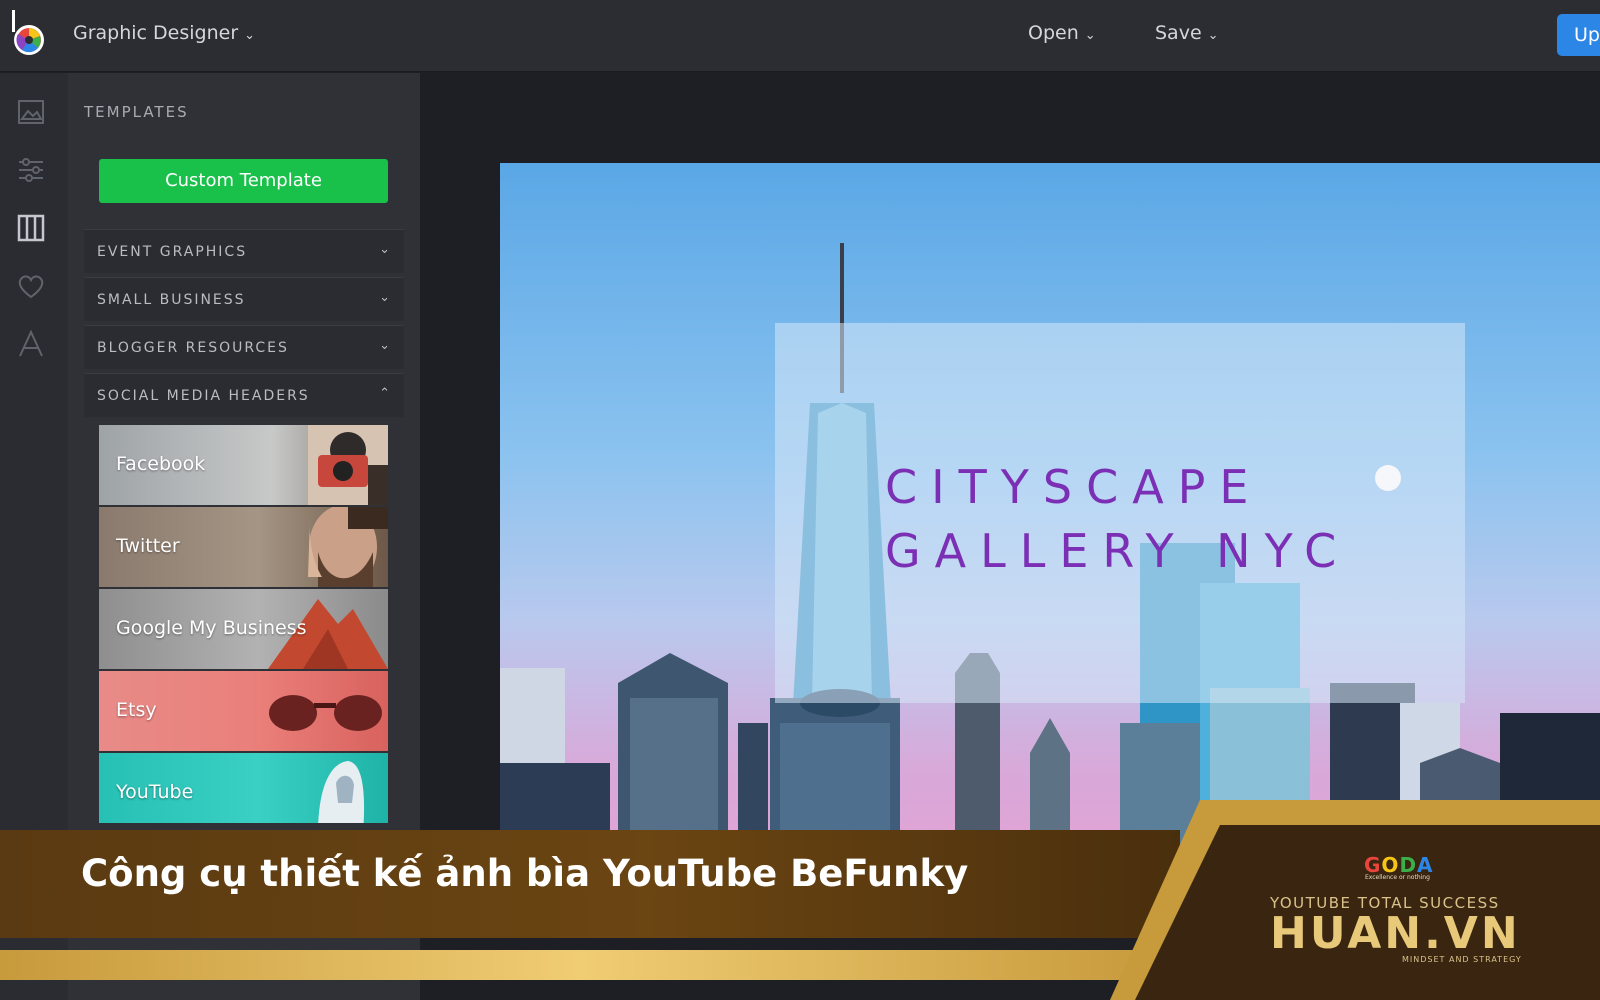 This screenshot has height=1000, width=1600. I want to click on brand-name: HUAN.VN, so click(1395, 933).